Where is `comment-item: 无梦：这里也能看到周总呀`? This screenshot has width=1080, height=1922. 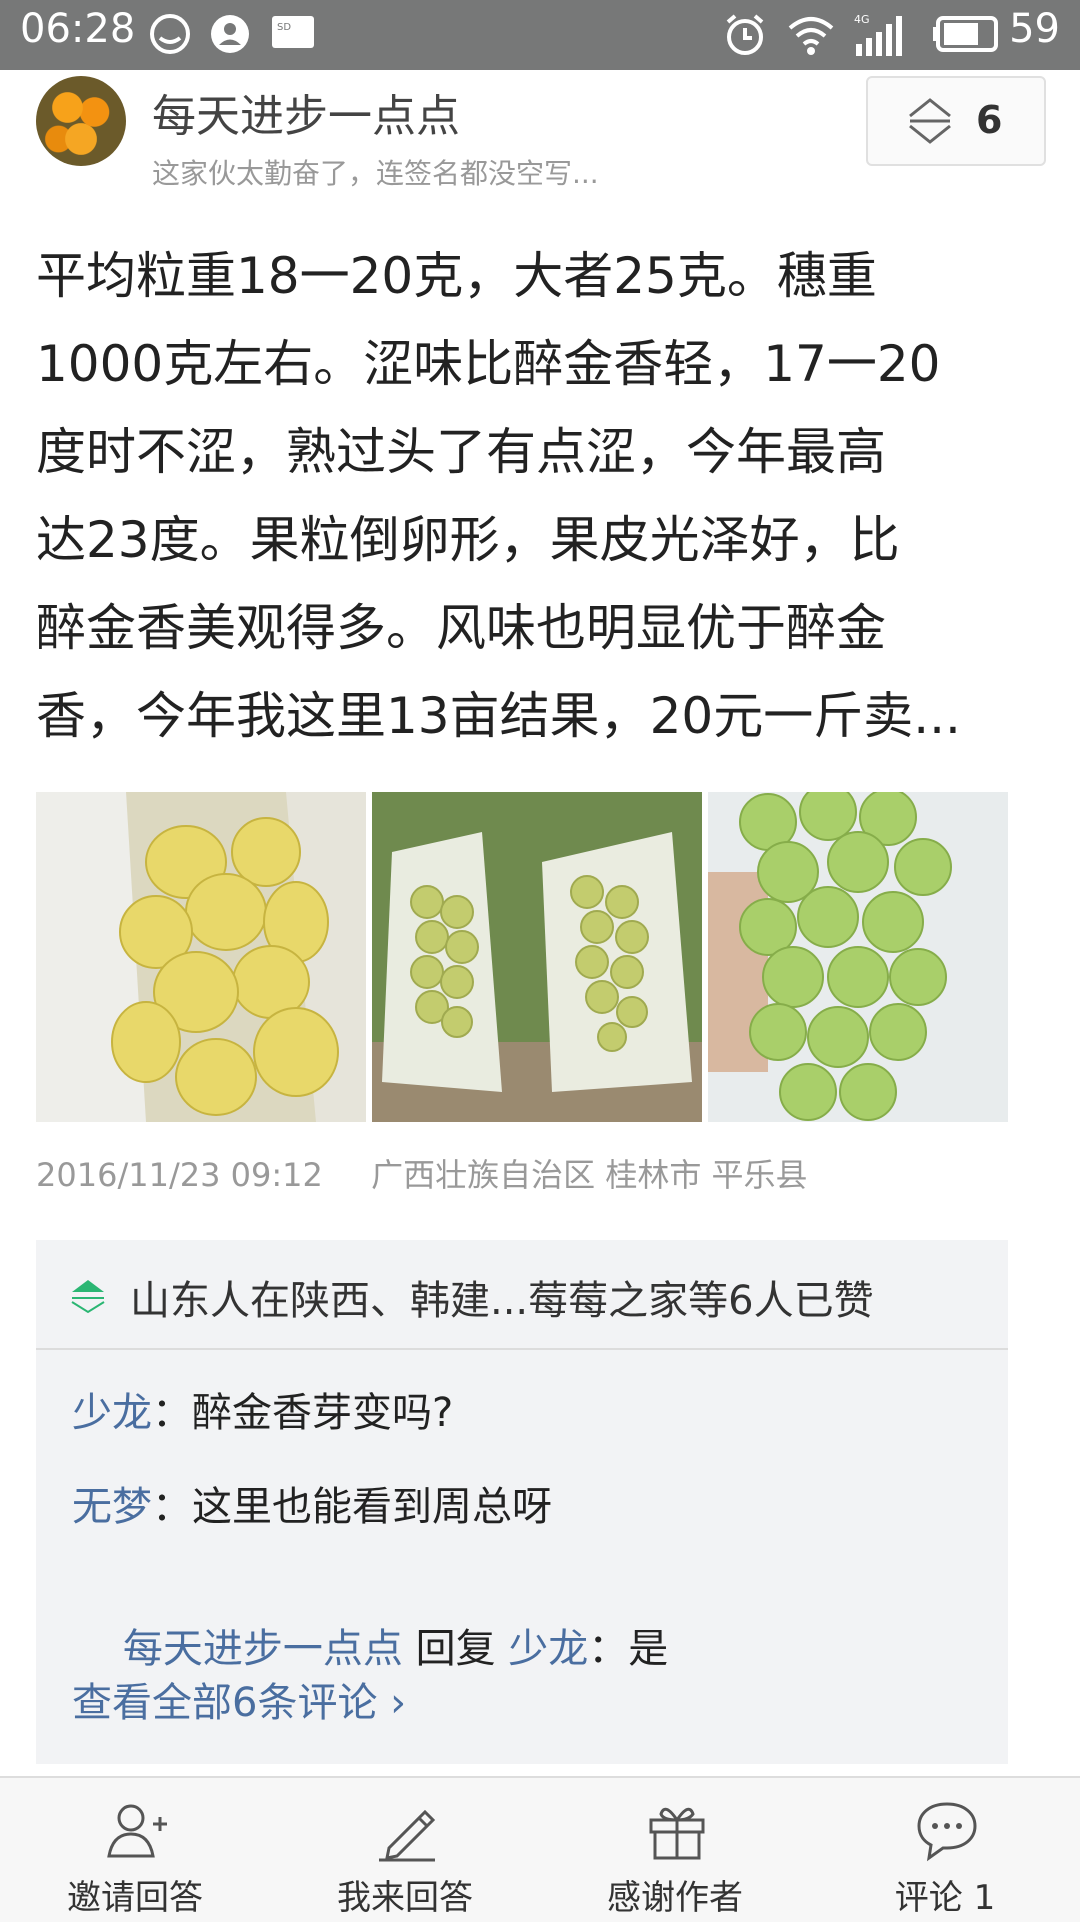
comment-item: 无梦：这里也能看到周总呀 is located at coordinates (312, 1503).